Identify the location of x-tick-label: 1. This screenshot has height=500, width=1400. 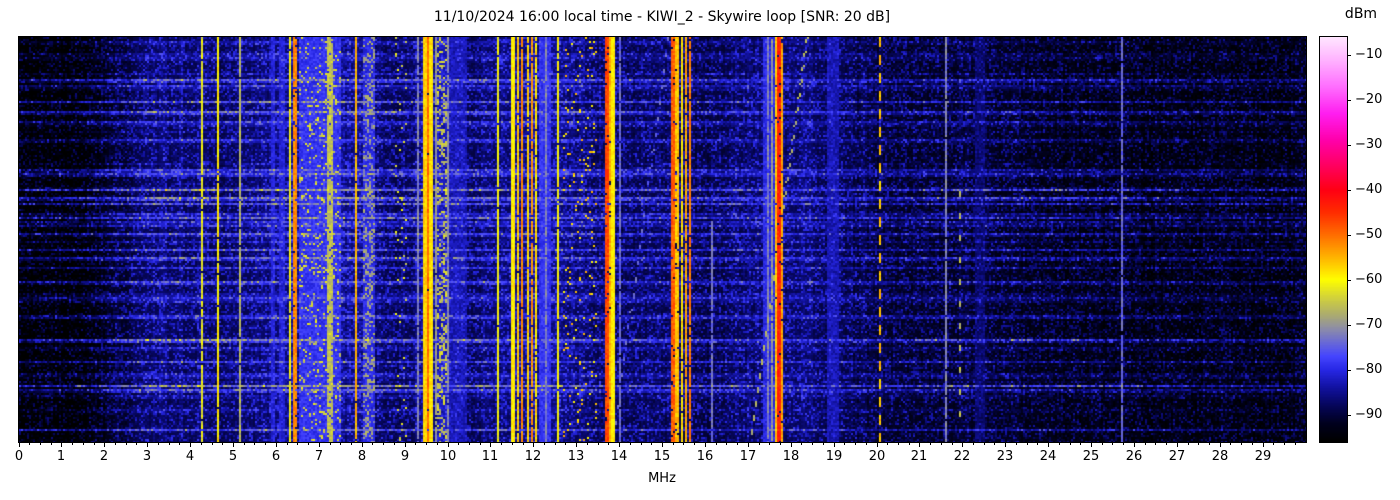
(61, 456).